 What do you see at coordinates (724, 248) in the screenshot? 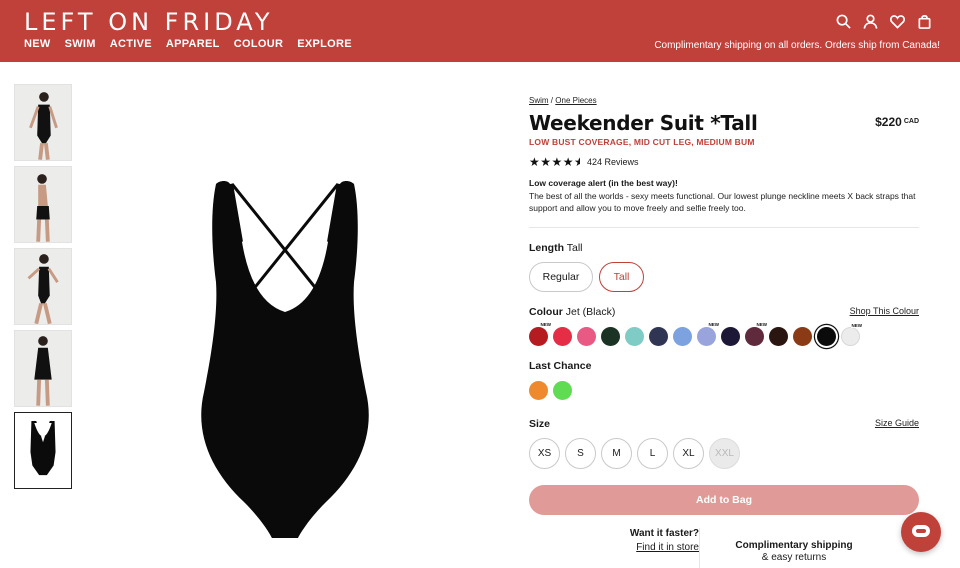
I see `length-label: Length Tall` at bounding box center [724, 248].